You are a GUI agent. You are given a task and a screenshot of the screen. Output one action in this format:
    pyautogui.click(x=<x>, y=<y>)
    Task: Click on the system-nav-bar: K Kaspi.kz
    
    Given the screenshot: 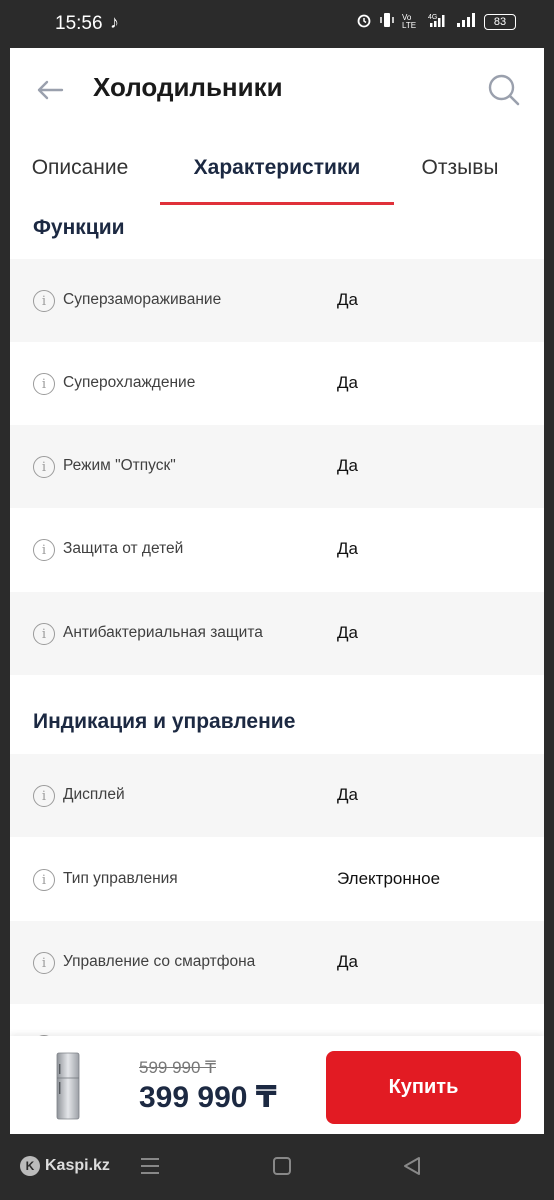 What is the action you would take?
    pyautogui.click(x=277, y=1167)
    